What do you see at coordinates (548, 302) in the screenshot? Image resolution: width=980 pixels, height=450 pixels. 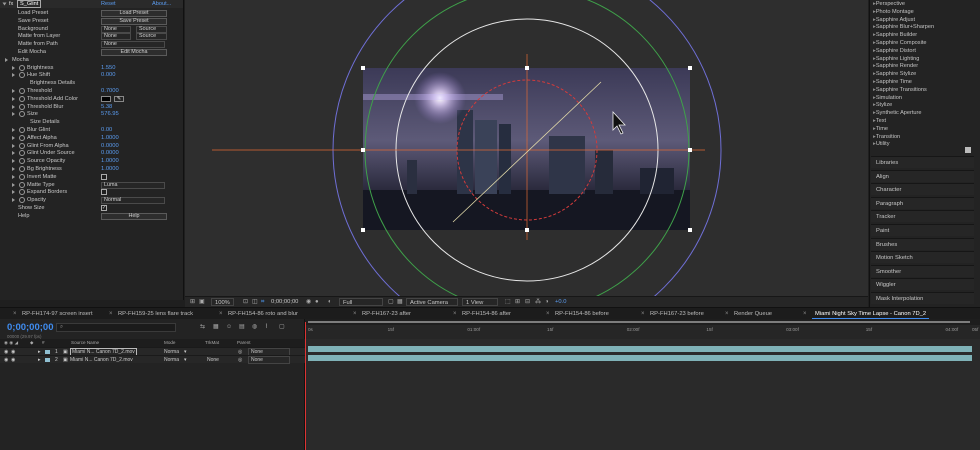 I see `exposure-icon: ◑` at bounding box center [548, 302].